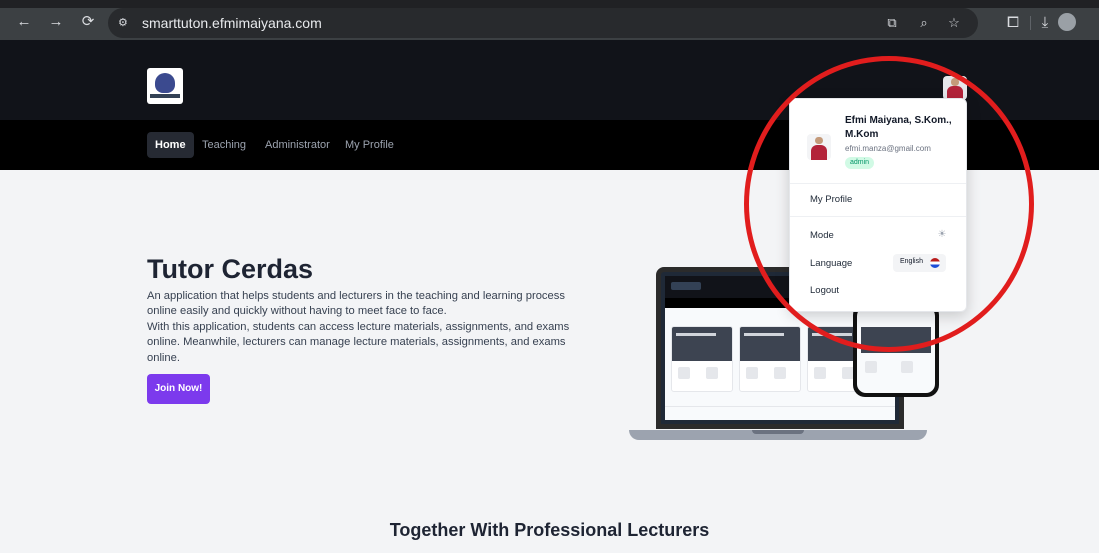  I want to click on zoom-icon: ⌕, so click(924, 23).